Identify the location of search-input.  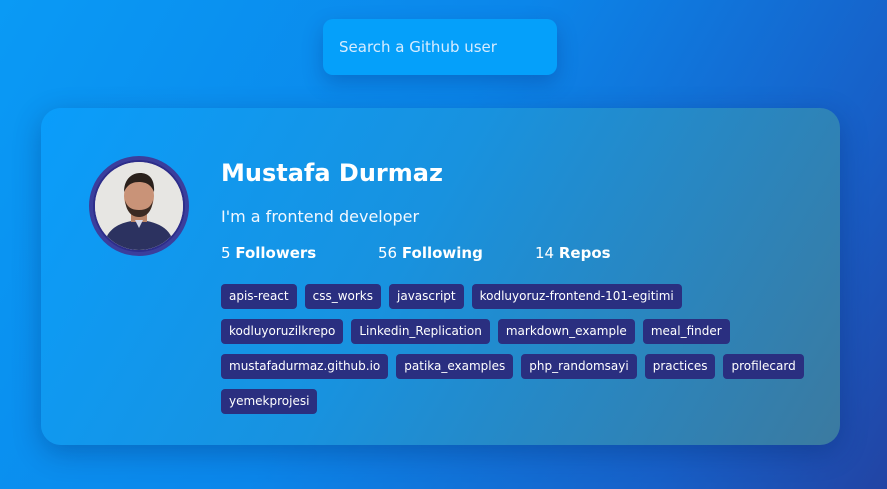
(440, 47).